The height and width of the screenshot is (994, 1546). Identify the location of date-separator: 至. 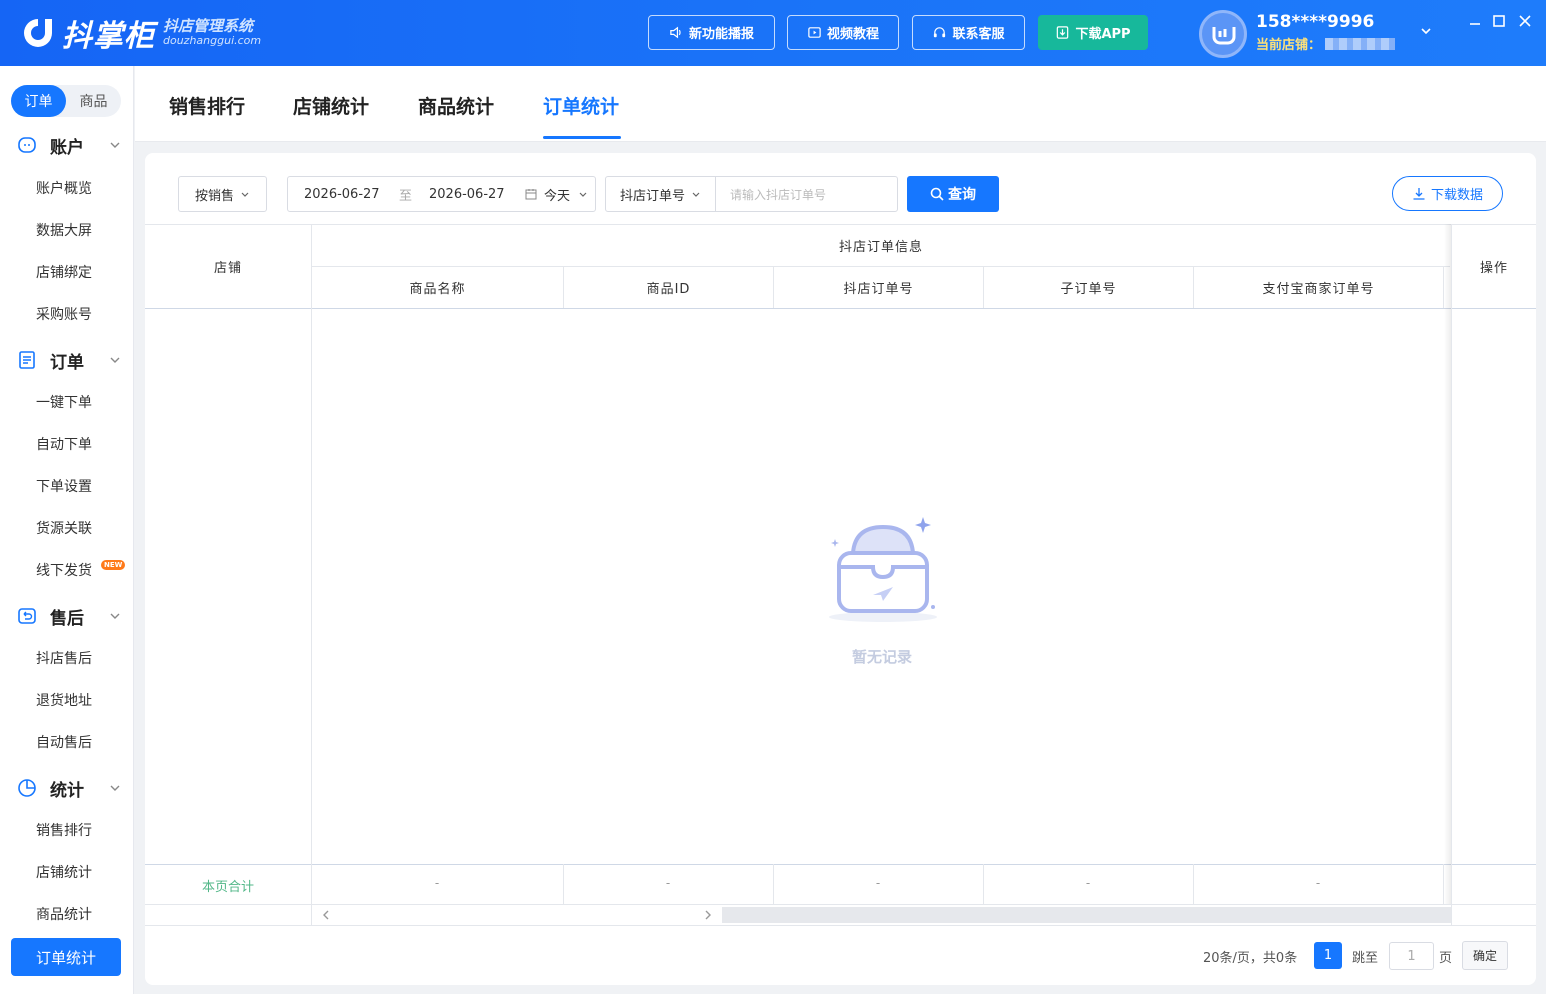
(406, 196).